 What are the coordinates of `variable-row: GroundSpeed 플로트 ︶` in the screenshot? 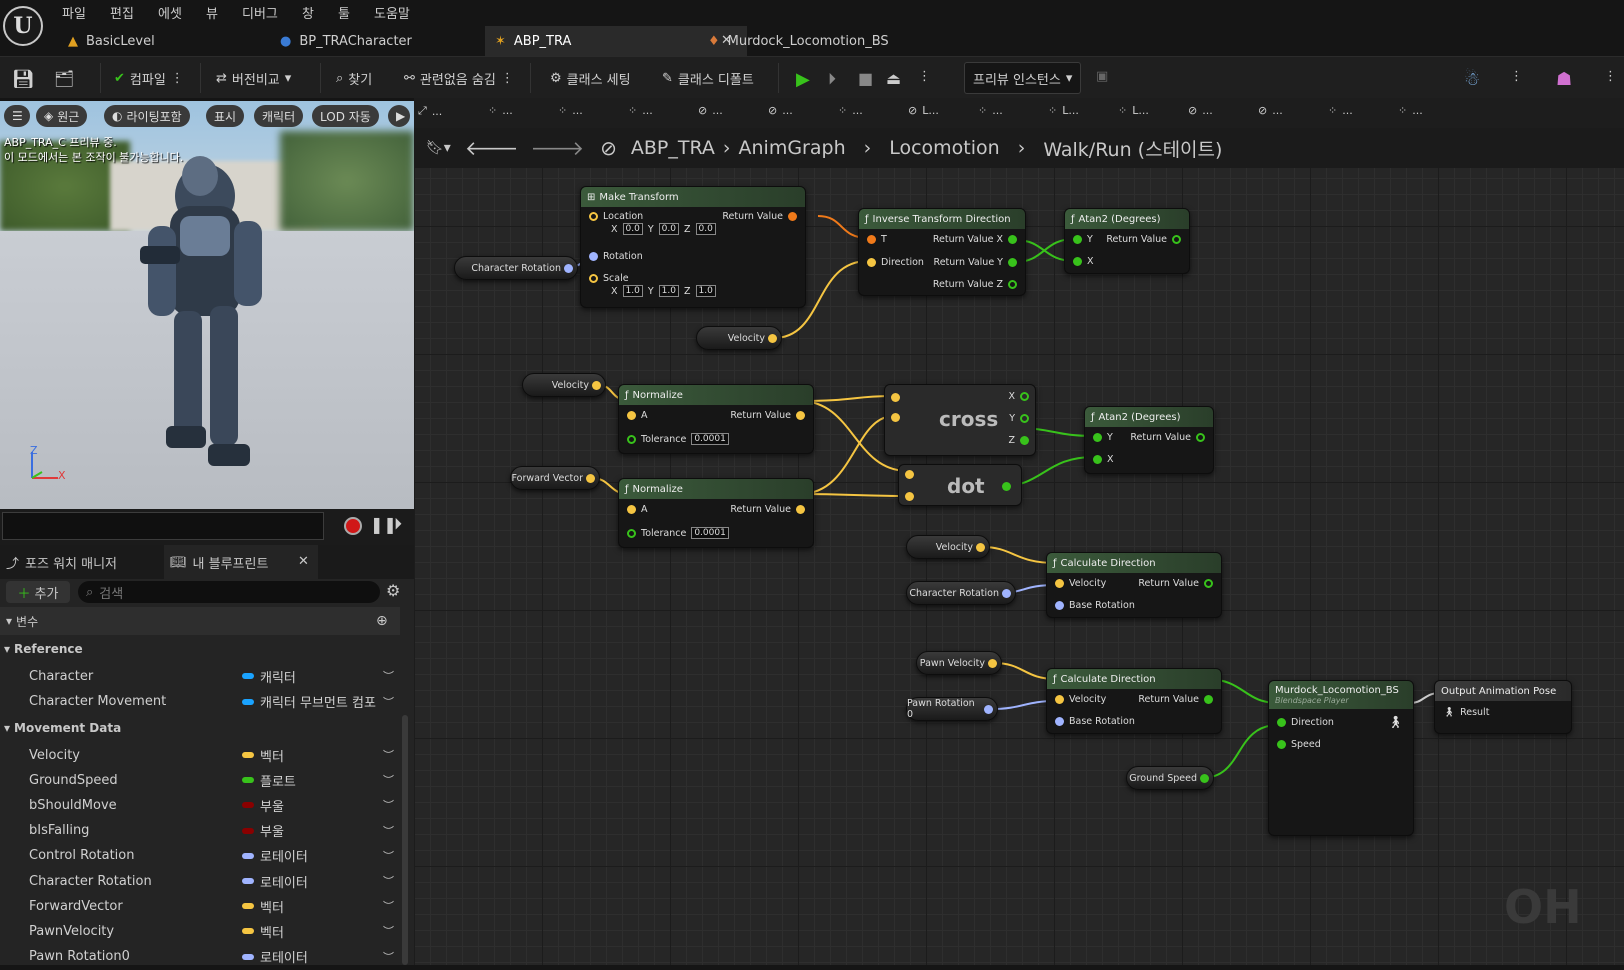 It's located at (200, 780).